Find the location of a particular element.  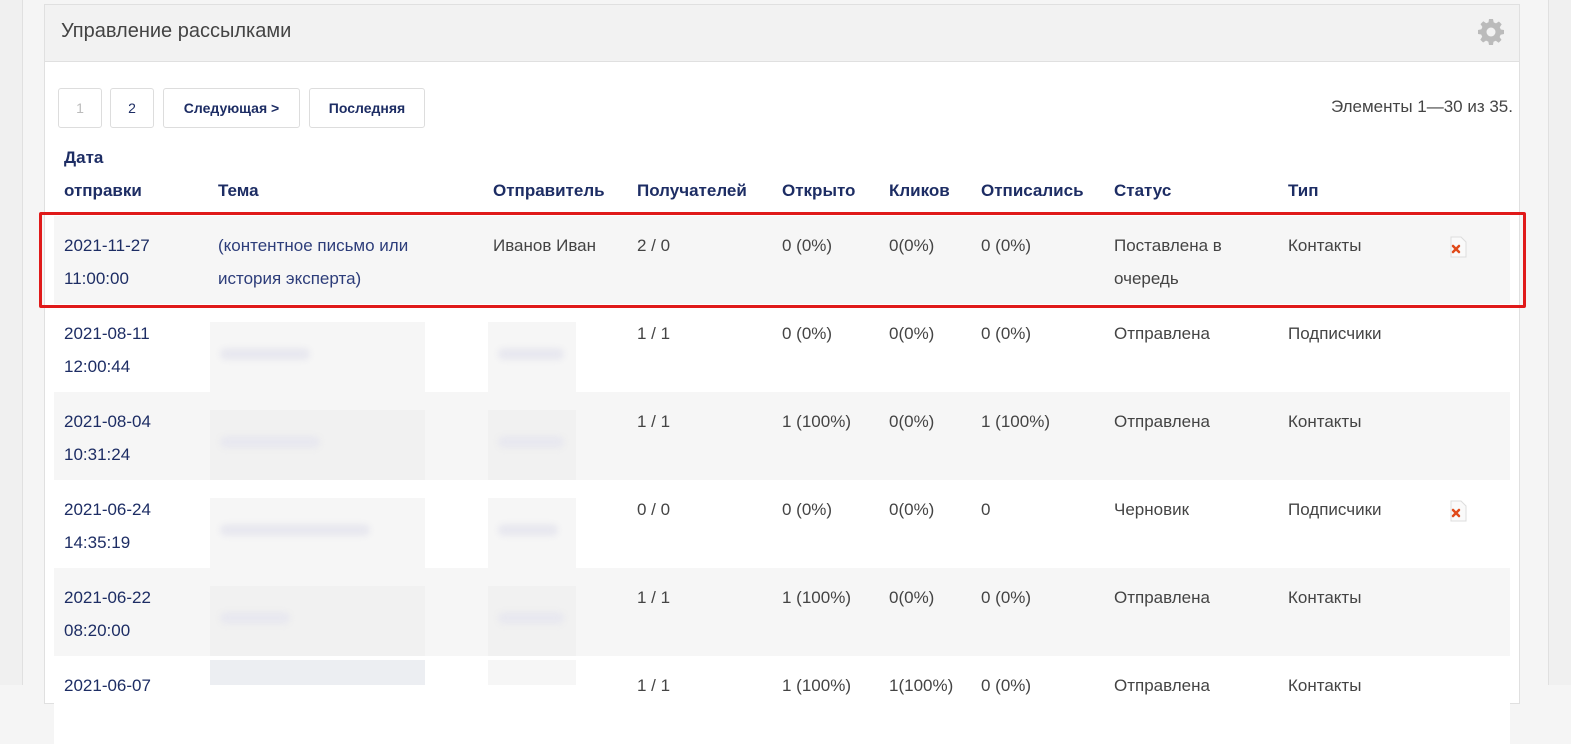

row-date: 2021-06-22 is located at coordinates (107, 597).